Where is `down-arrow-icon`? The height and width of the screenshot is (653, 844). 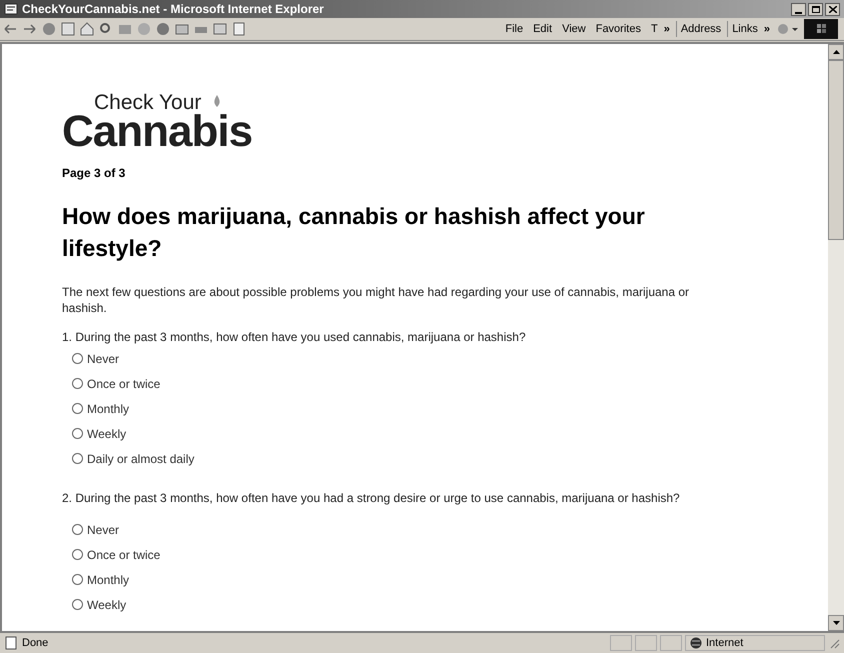 down-arrow-icon is located at coordinates (836, 623).